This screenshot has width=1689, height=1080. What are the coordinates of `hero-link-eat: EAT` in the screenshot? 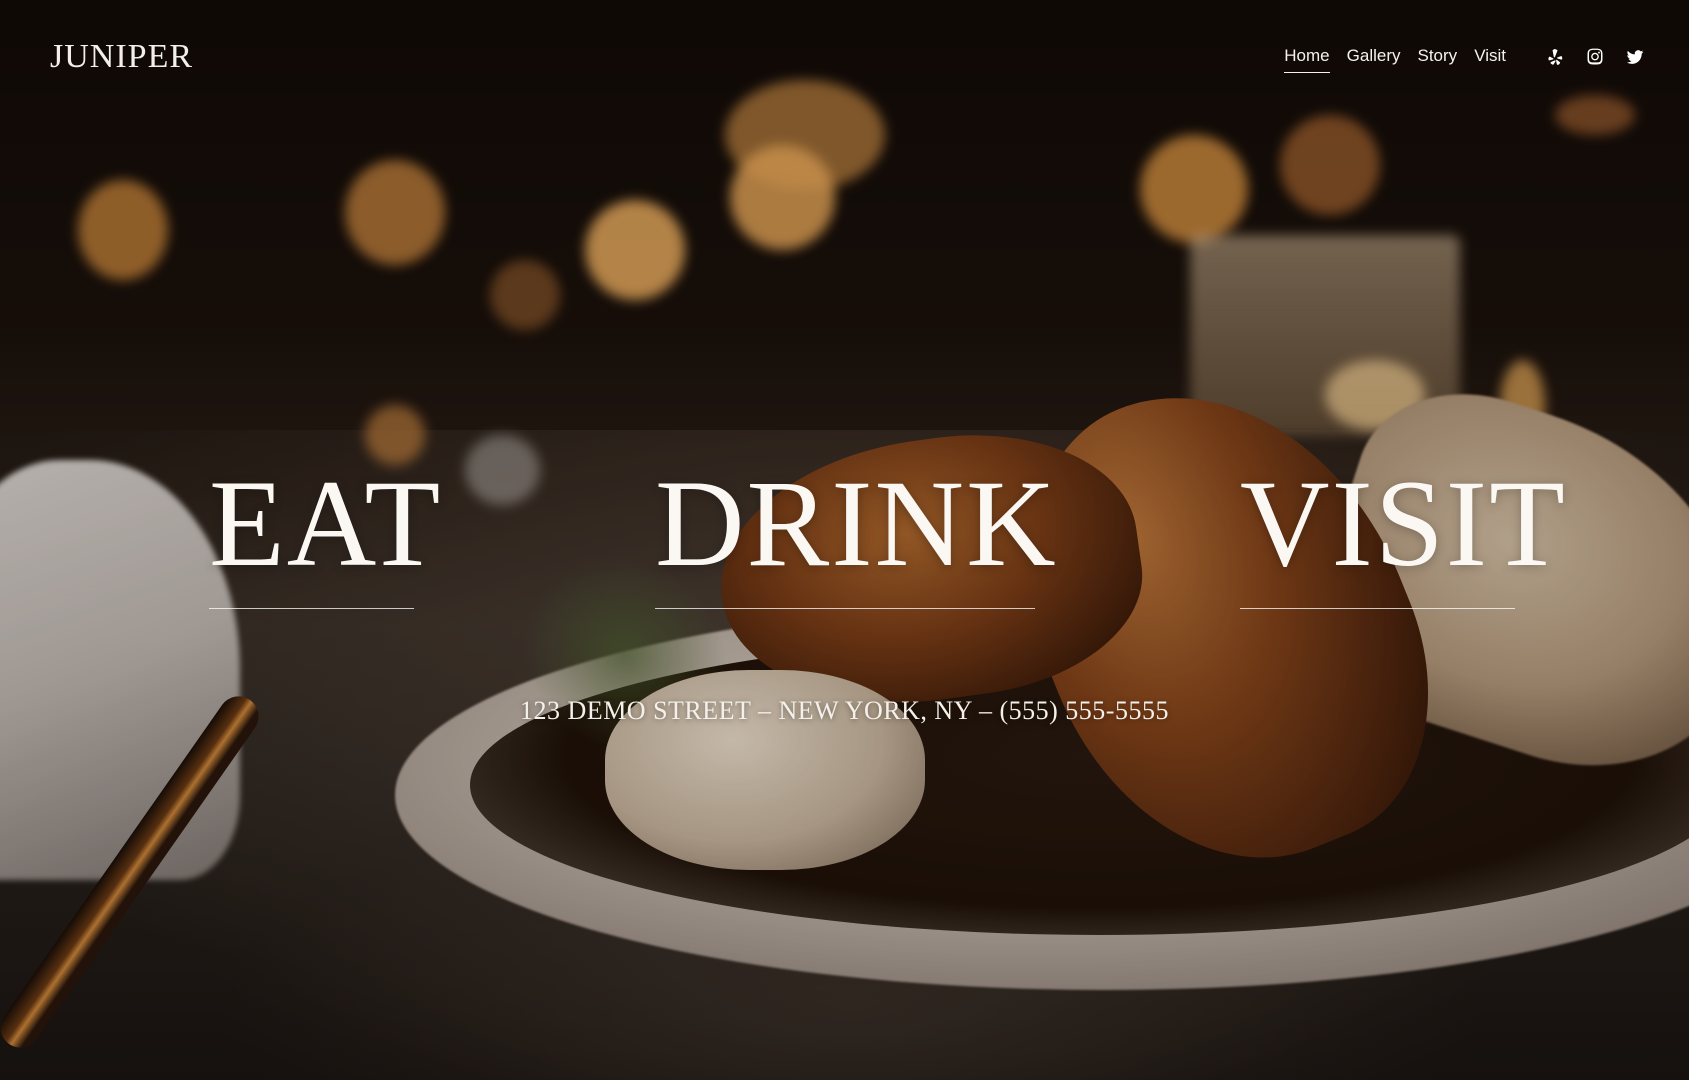 It's located at (324, 535).